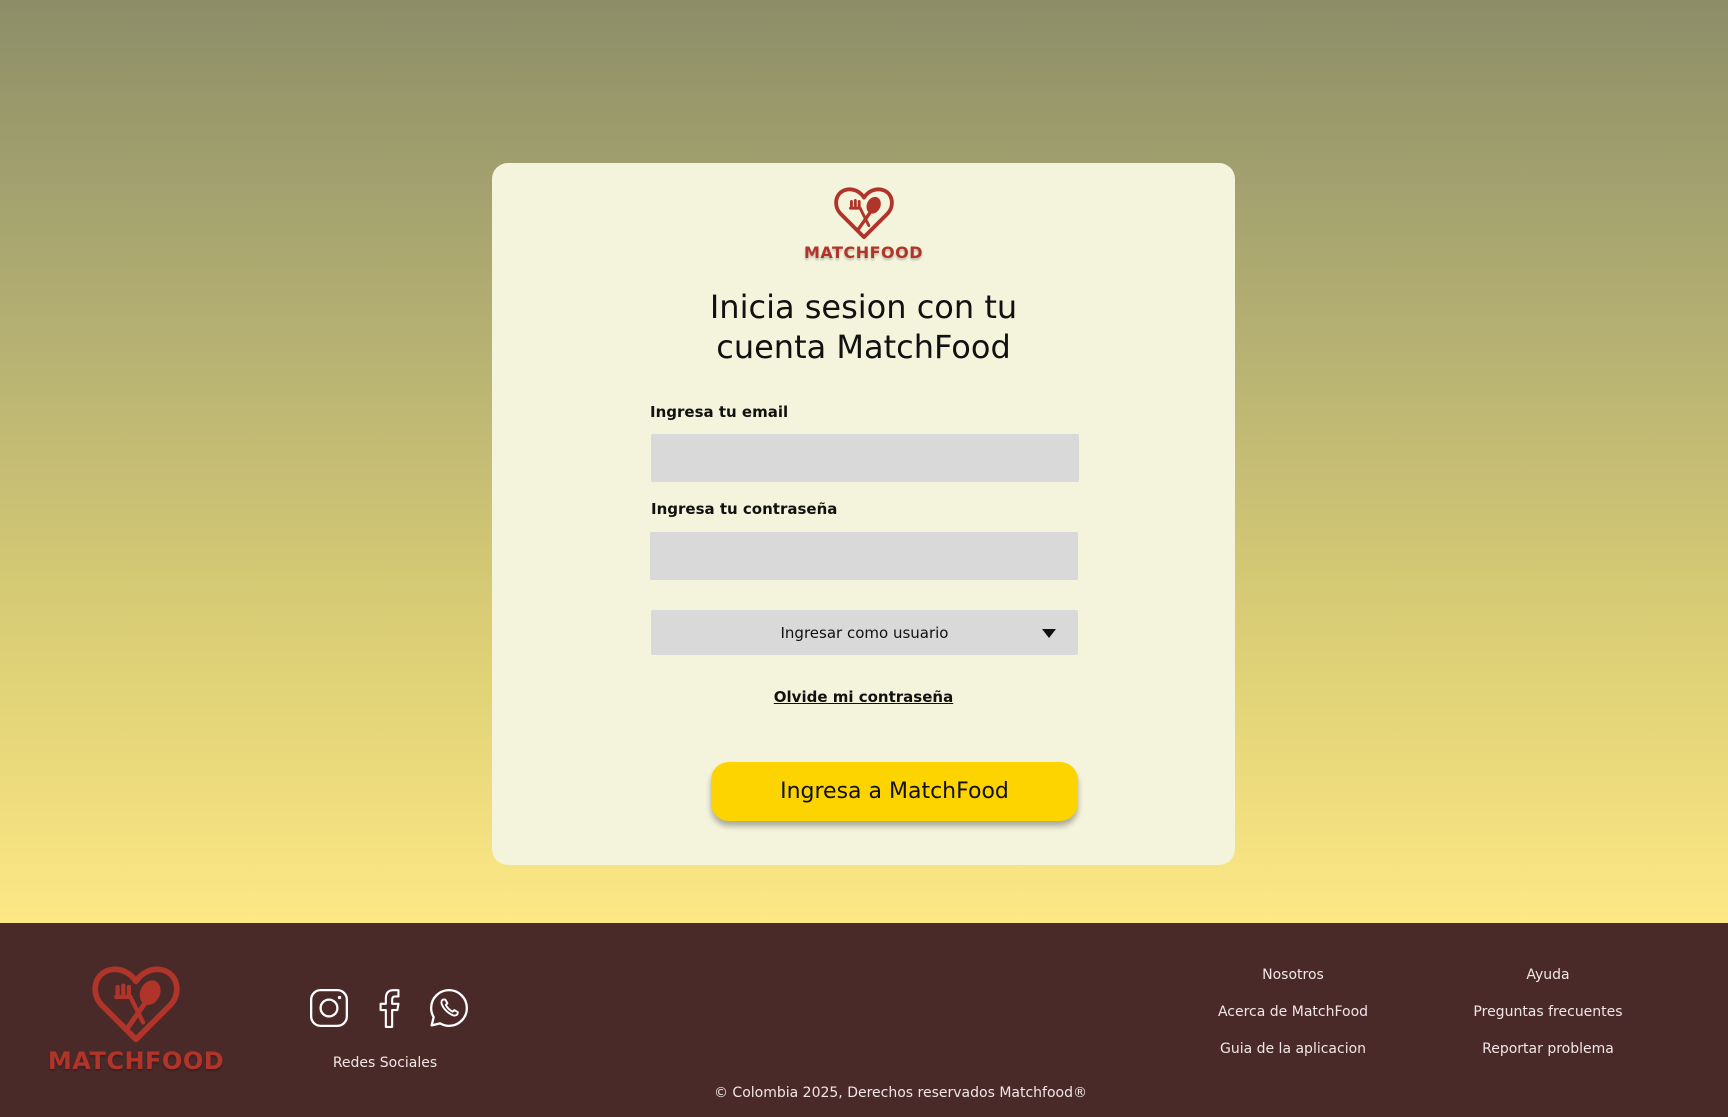  I want to click on role-select-value: Ingresar como usuario, so click(864, 632).